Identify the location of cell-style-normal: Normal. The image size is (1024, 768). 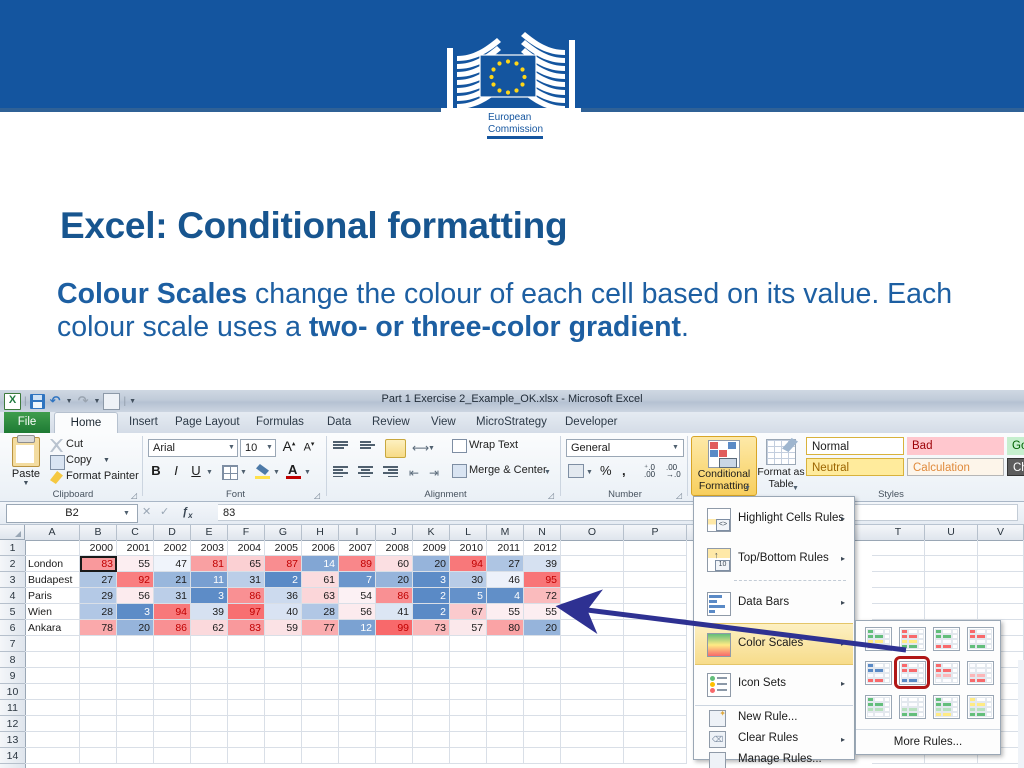
(855, 446).